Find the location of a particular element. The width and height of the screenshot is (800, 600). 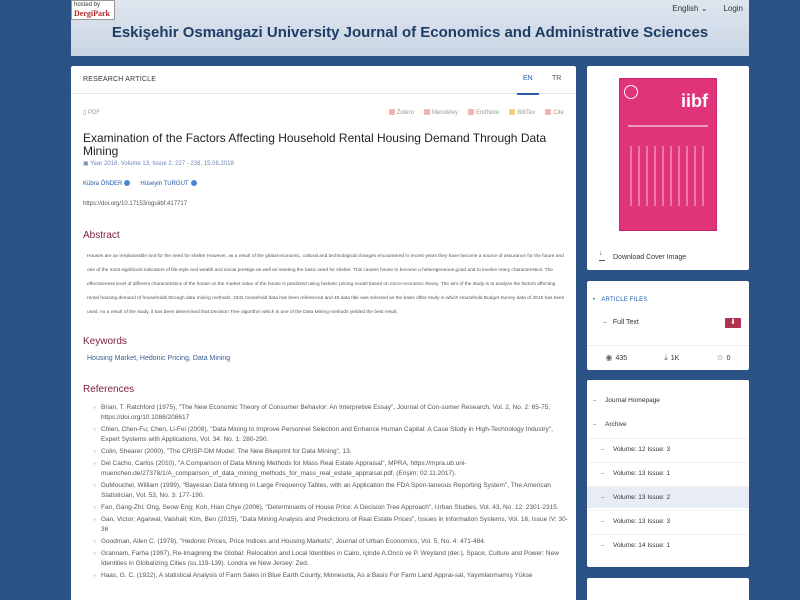

issue-link: Volume: 12 Issue: 3 is located at coordinates (668, 449).